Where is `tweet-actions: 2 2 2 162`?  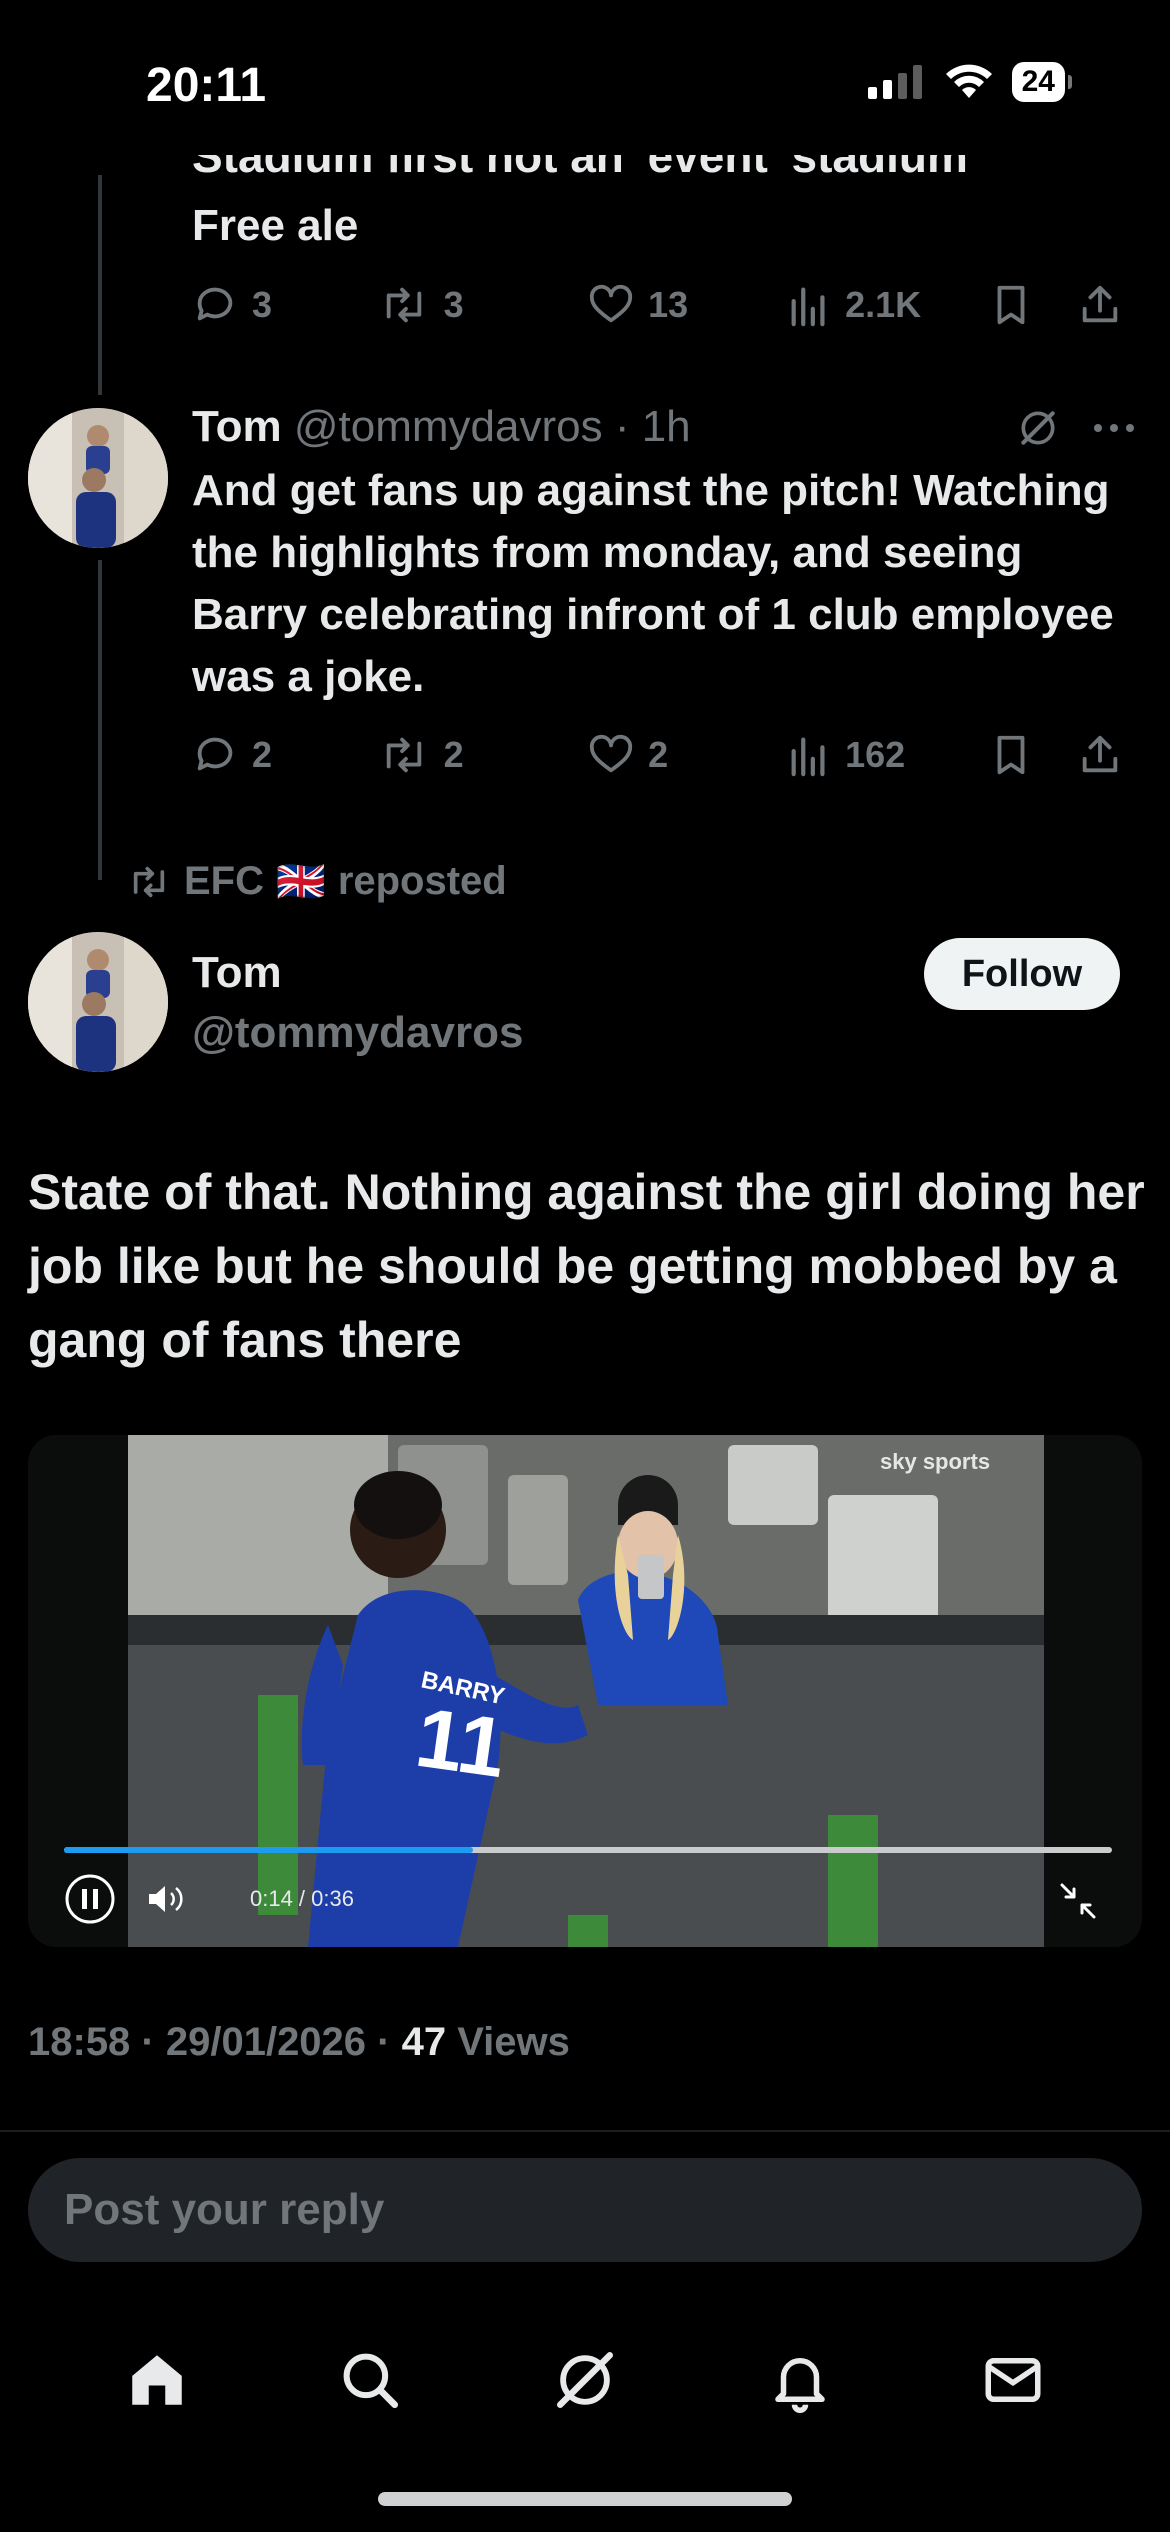 tweet-actions: 2 2 2 162 is located at coordinates (657, 755).